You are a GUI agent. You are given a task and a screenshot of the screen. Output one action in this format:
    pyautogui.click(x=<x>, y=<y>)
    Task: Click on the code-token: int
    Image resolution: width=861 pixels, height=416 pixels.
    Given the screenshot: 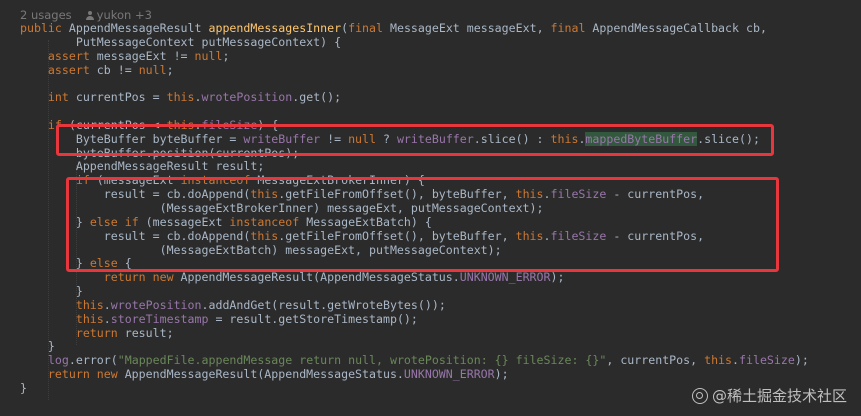 What is the action you would take?
    pyautogui.click(x=61, y=97)
    